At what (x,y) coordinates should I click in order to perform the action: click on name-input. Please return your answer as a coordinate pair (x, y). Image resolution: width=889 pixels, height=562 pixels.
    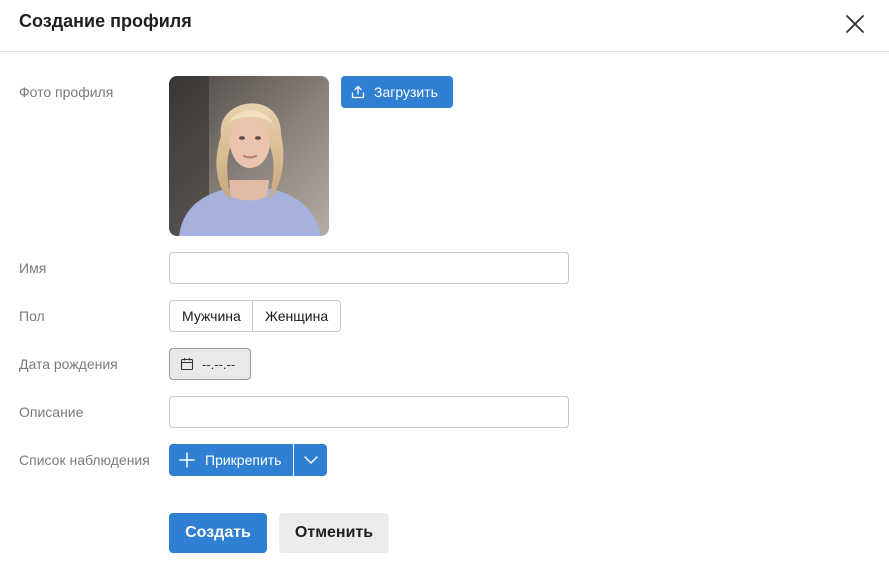
    Looking at the image, I should click on (369, 268).